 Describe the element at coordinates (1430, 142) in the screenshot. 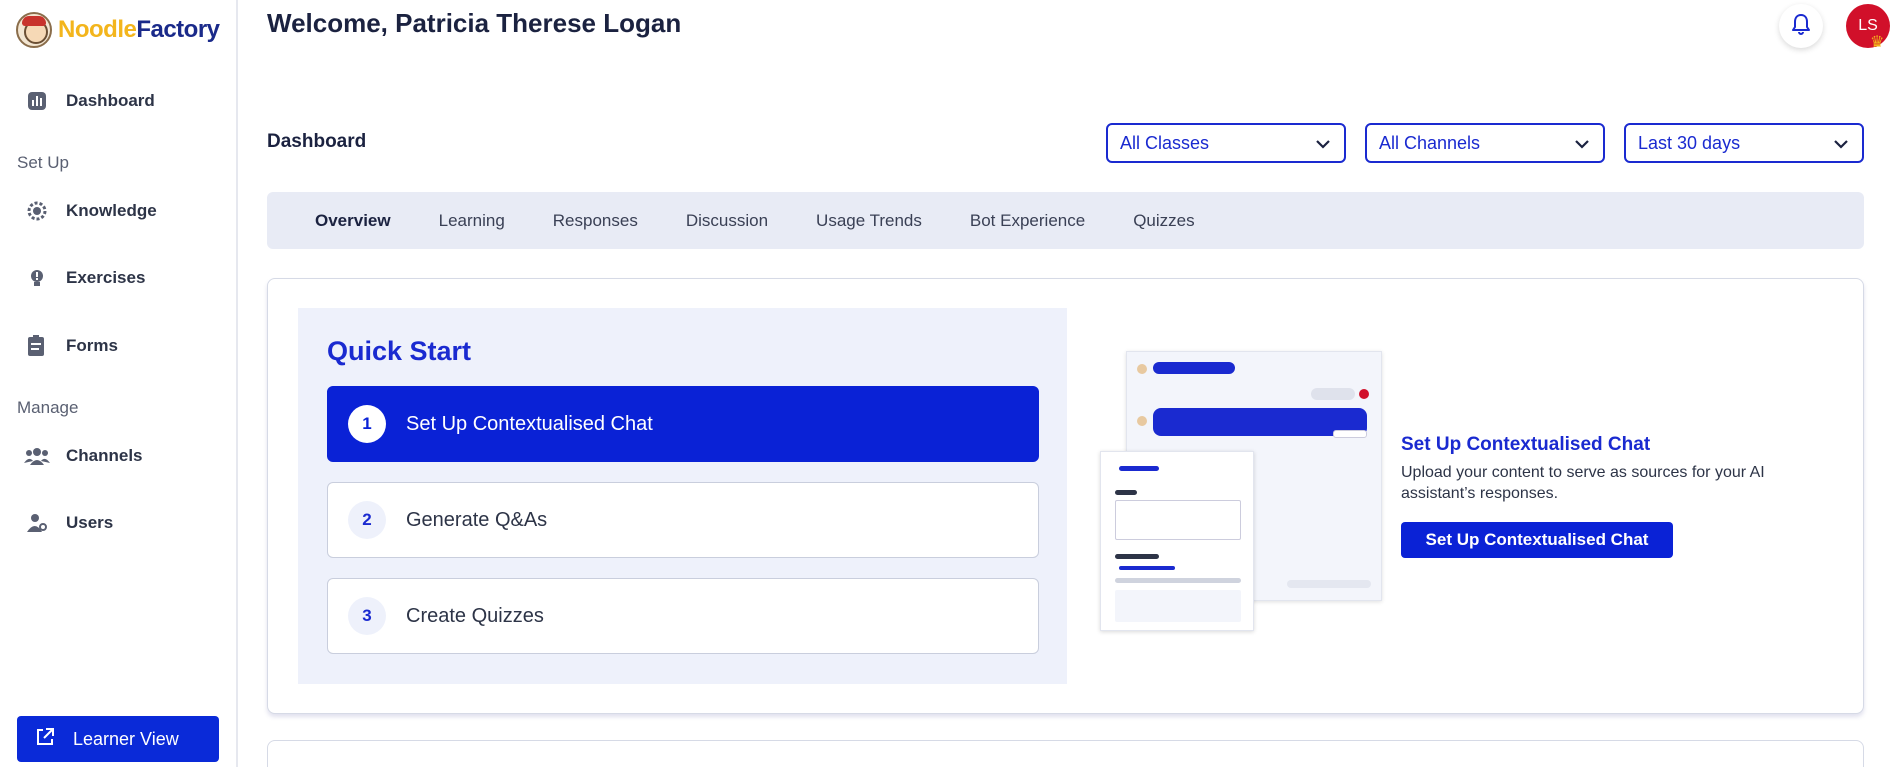

I see `dropdown-value: All Channels` at that location.